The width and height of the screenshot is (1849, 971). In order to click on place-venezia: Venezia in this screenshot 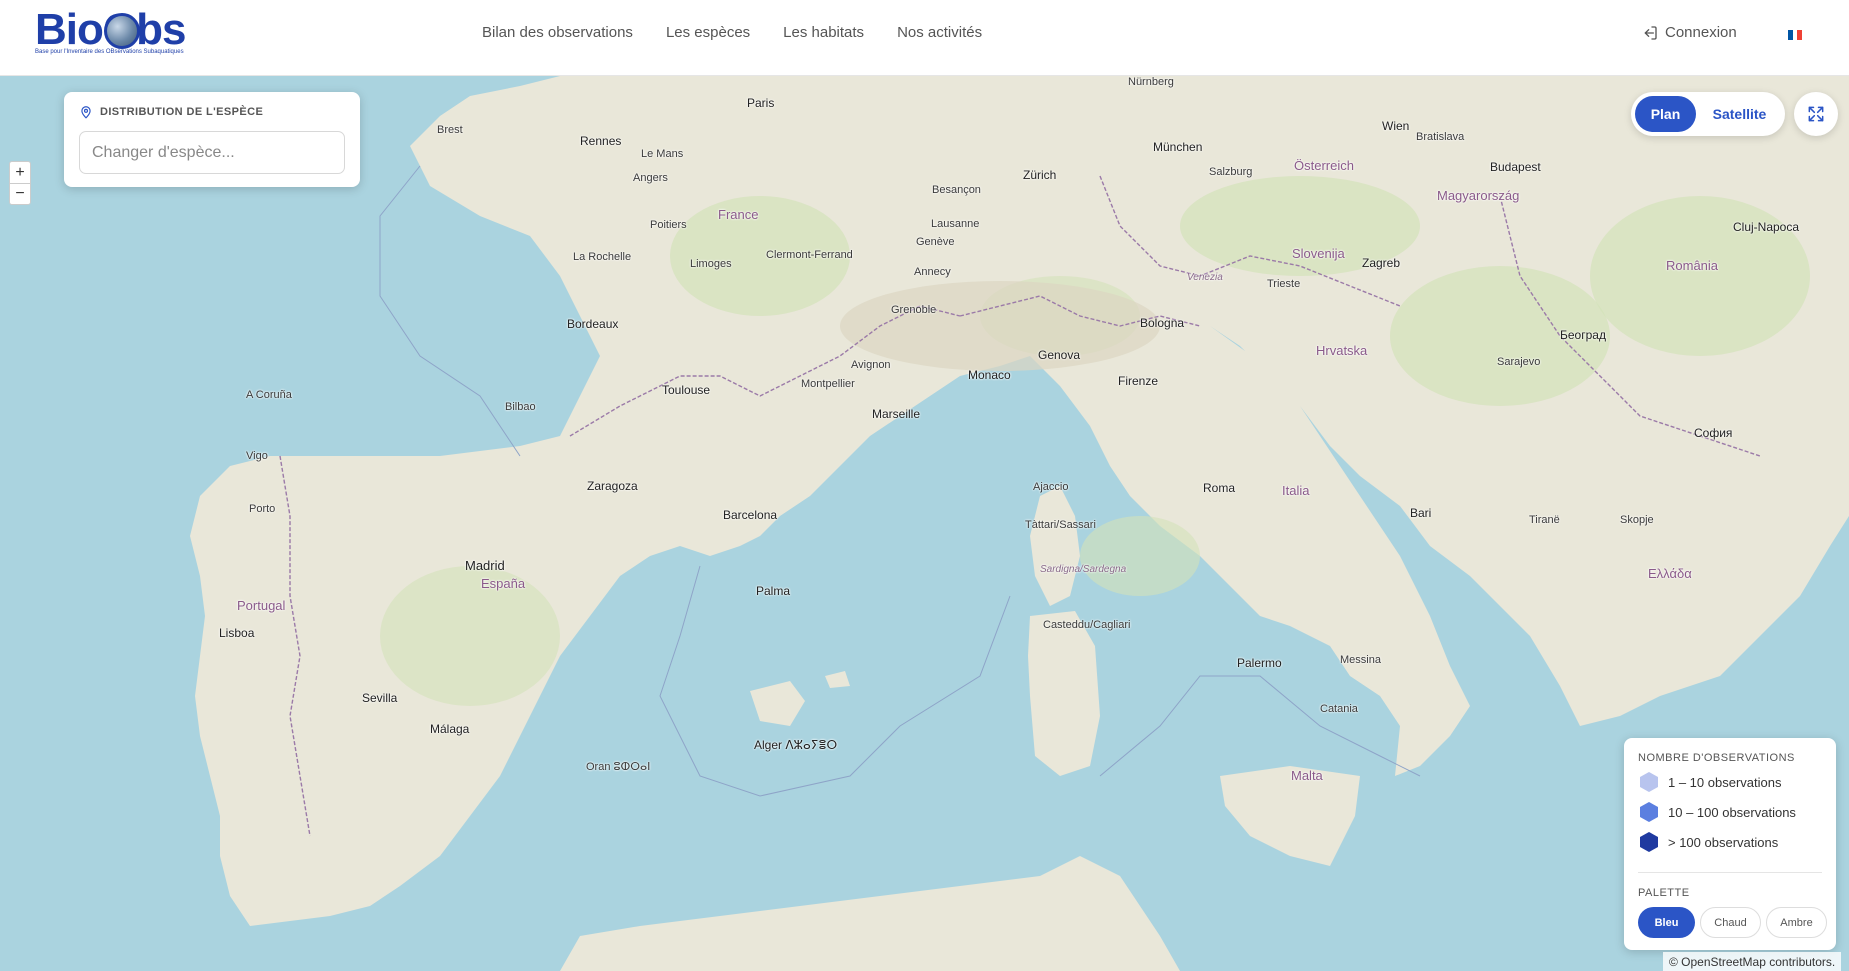, I will do `click(1205, 277)`.